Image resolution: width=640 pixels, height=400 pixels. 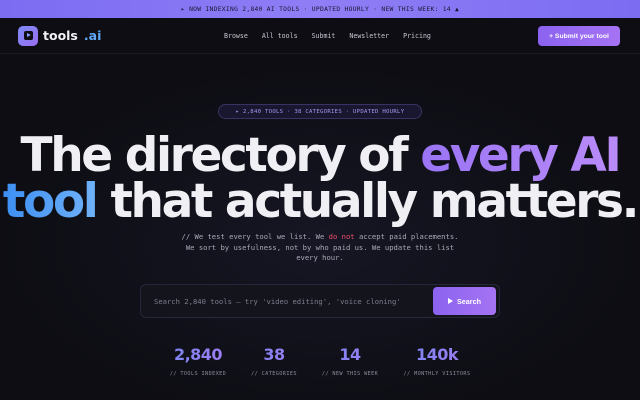 I want to click on stat-categories: 38 // CATEGORIES, so click(x=274, y=360).